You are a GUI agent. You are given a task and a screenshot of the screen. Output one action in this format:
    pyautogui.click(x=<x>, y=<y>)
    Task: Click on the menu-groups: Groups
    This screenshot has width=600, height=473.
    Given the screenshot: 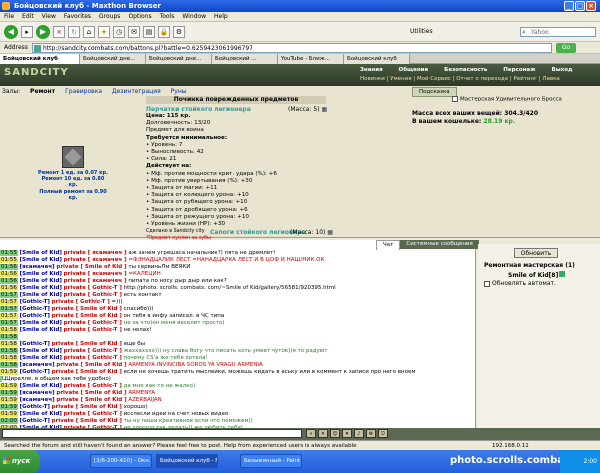 What is the action you would take?
    pyautogui.click(x=109, y=17)
    